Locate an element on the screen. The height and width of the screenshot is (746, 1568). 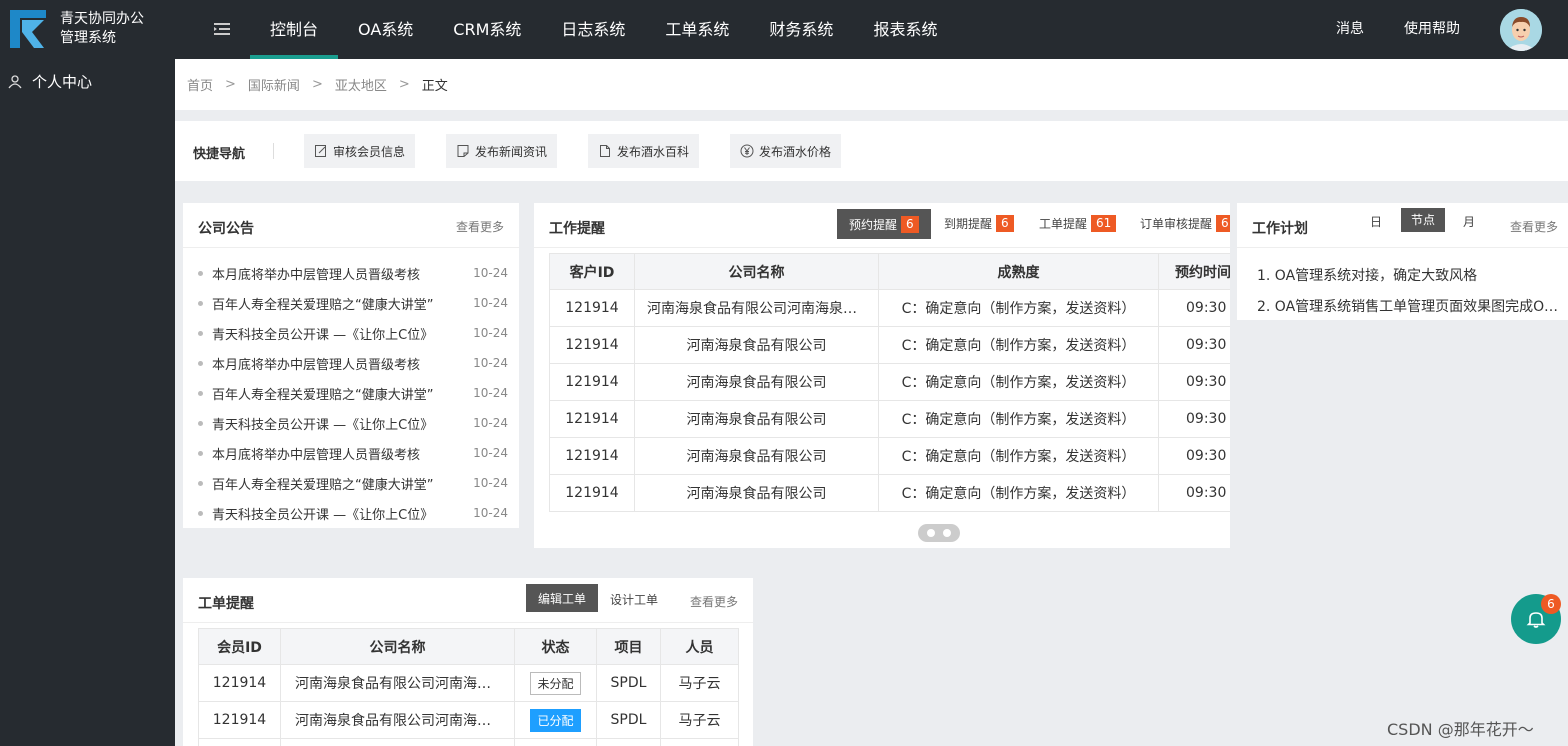
quick-nav-title: 快捷导航 is located at coordinates (219, 154).